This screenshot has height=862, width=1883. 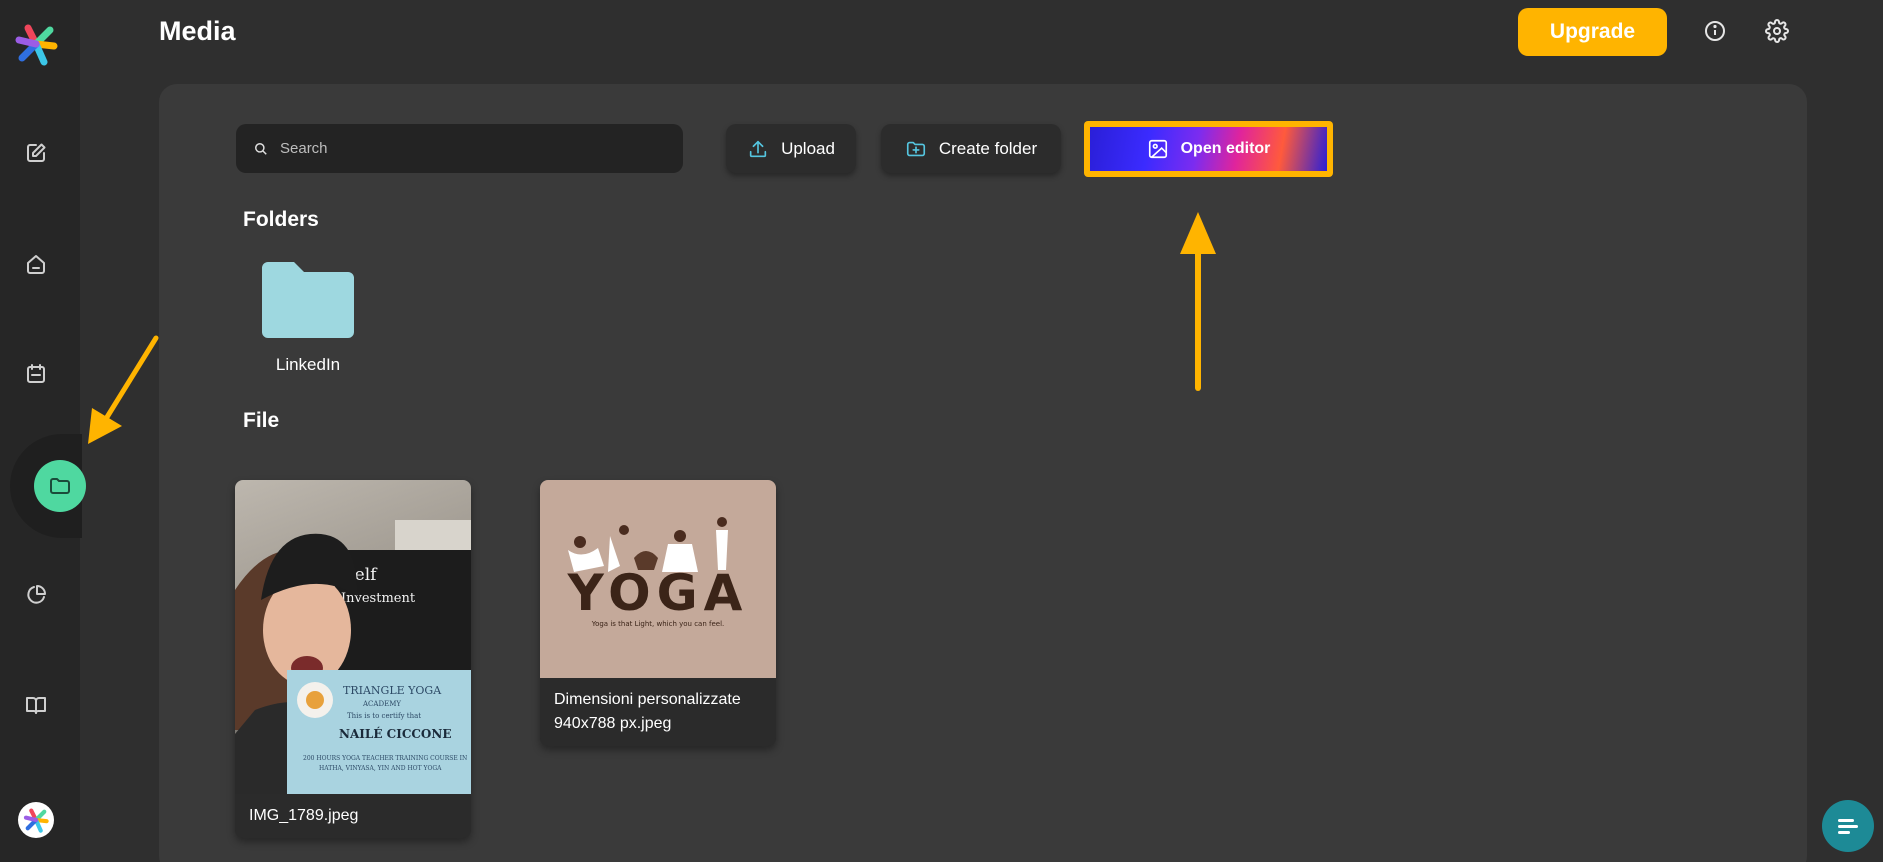 What do you see at coordinates (470, 148) in the screenshot?
I see `search-input` at bounding box center [470, 148].